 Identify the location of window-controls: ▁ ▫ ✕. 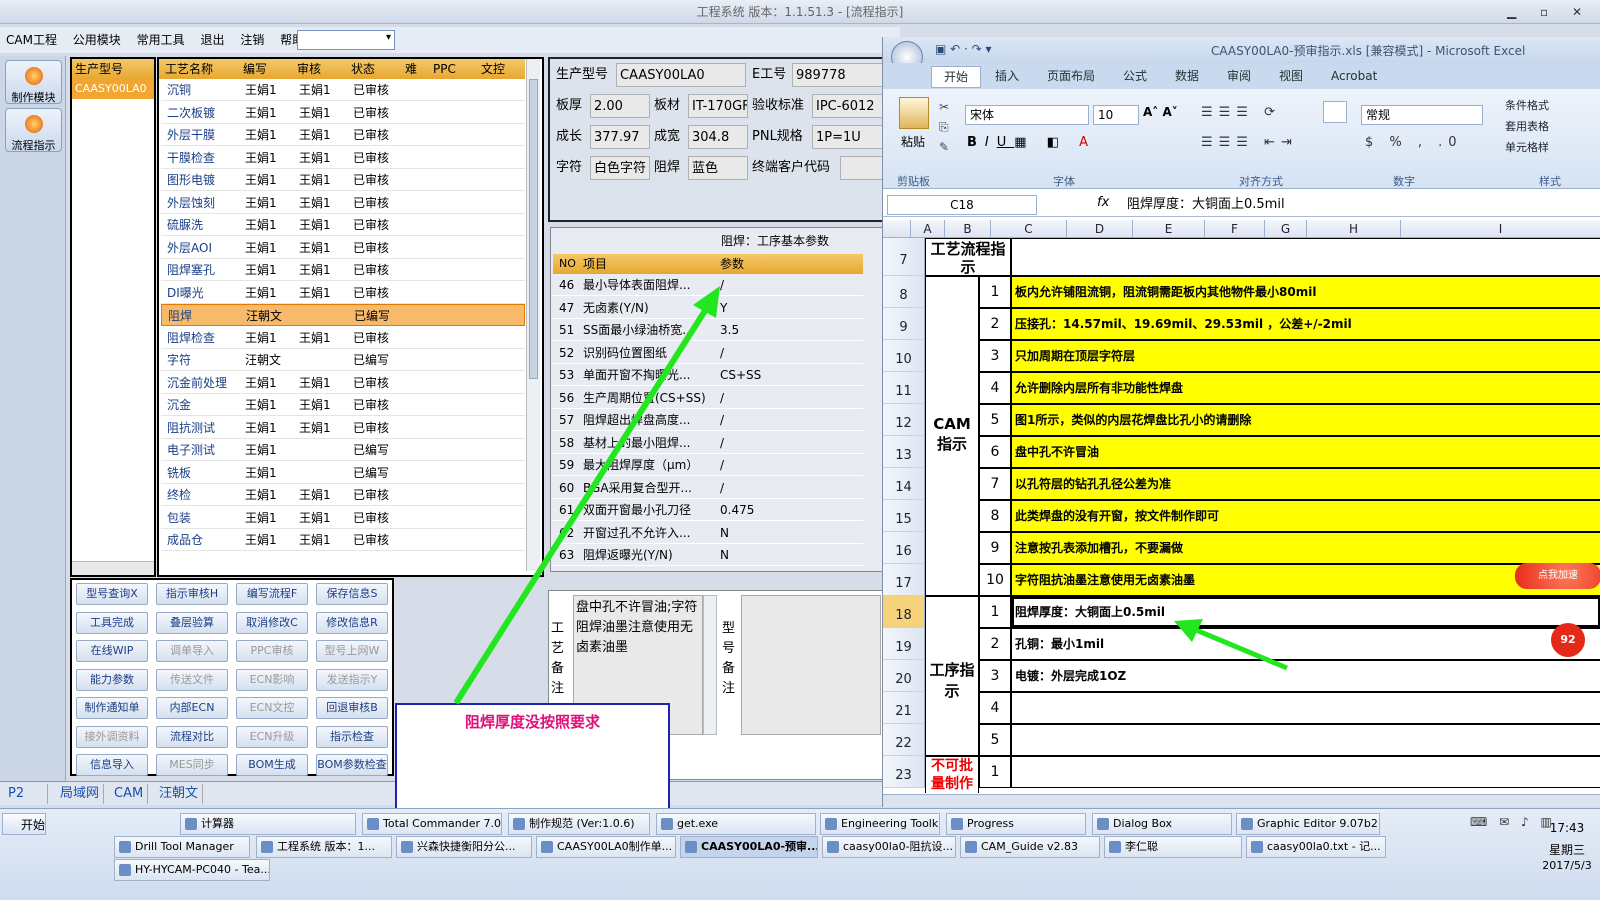
(1549, 12).